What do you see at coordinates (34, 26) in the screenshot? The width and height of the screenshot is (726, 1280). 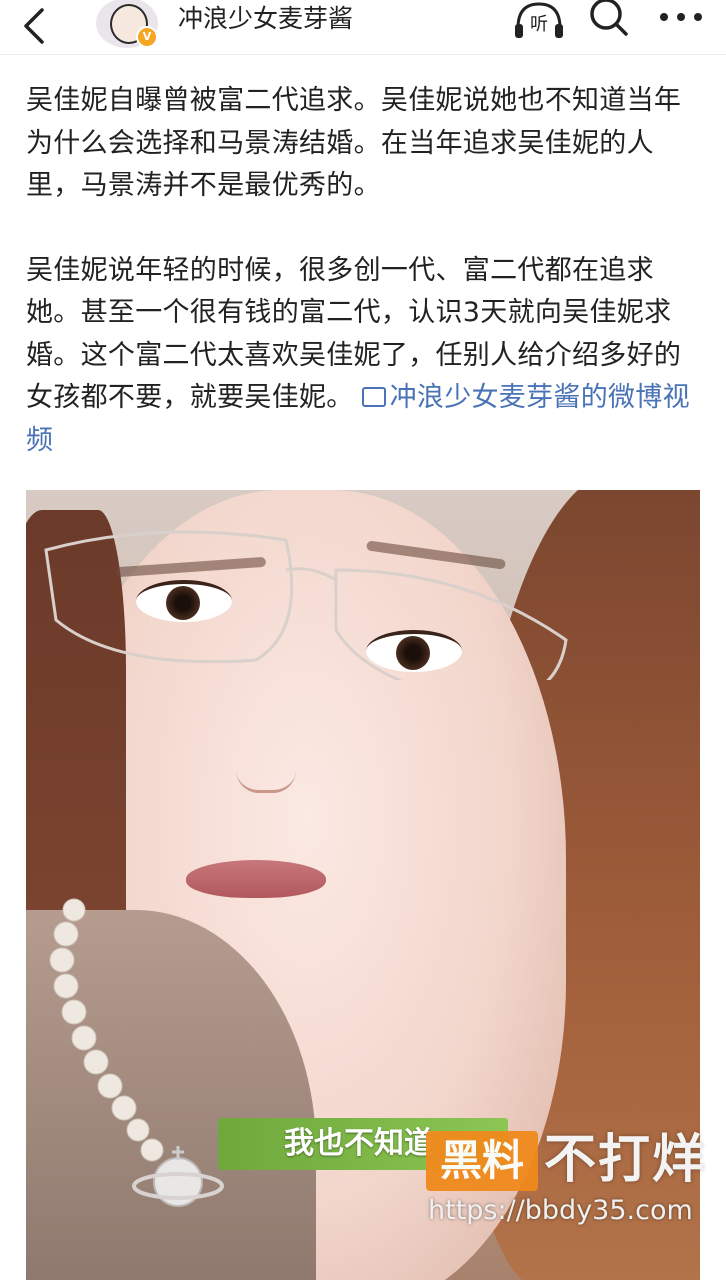 I see `back-arrow-icon` at bounding box center [34, 26].